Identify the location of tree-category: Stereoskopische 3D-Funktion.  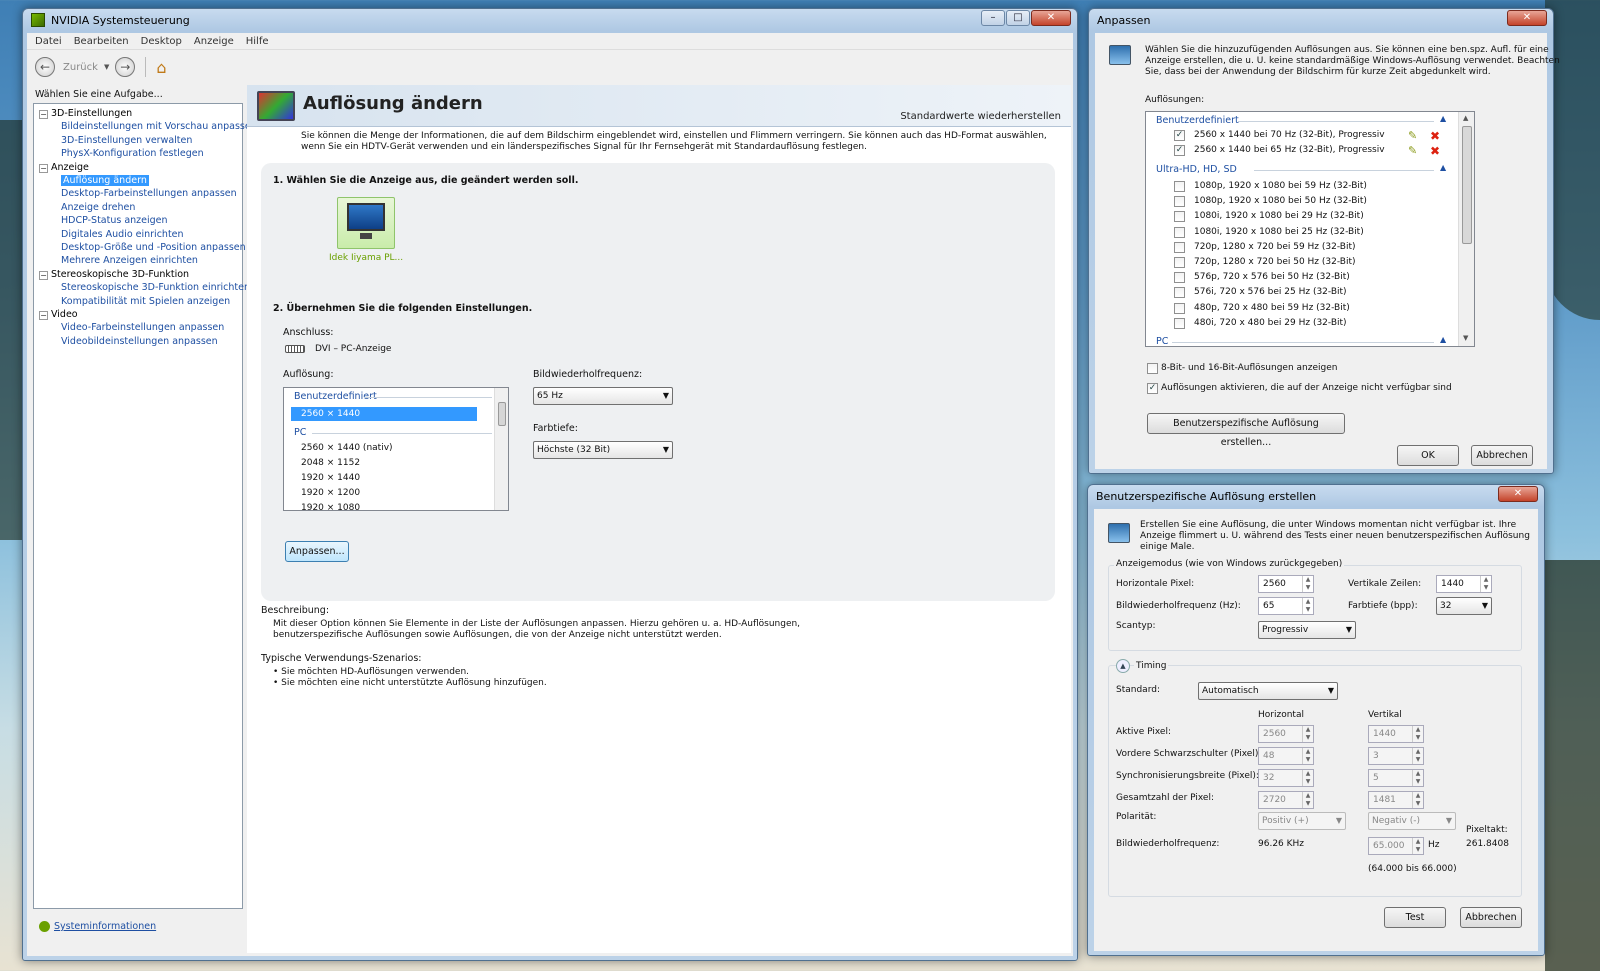
(120, 274).